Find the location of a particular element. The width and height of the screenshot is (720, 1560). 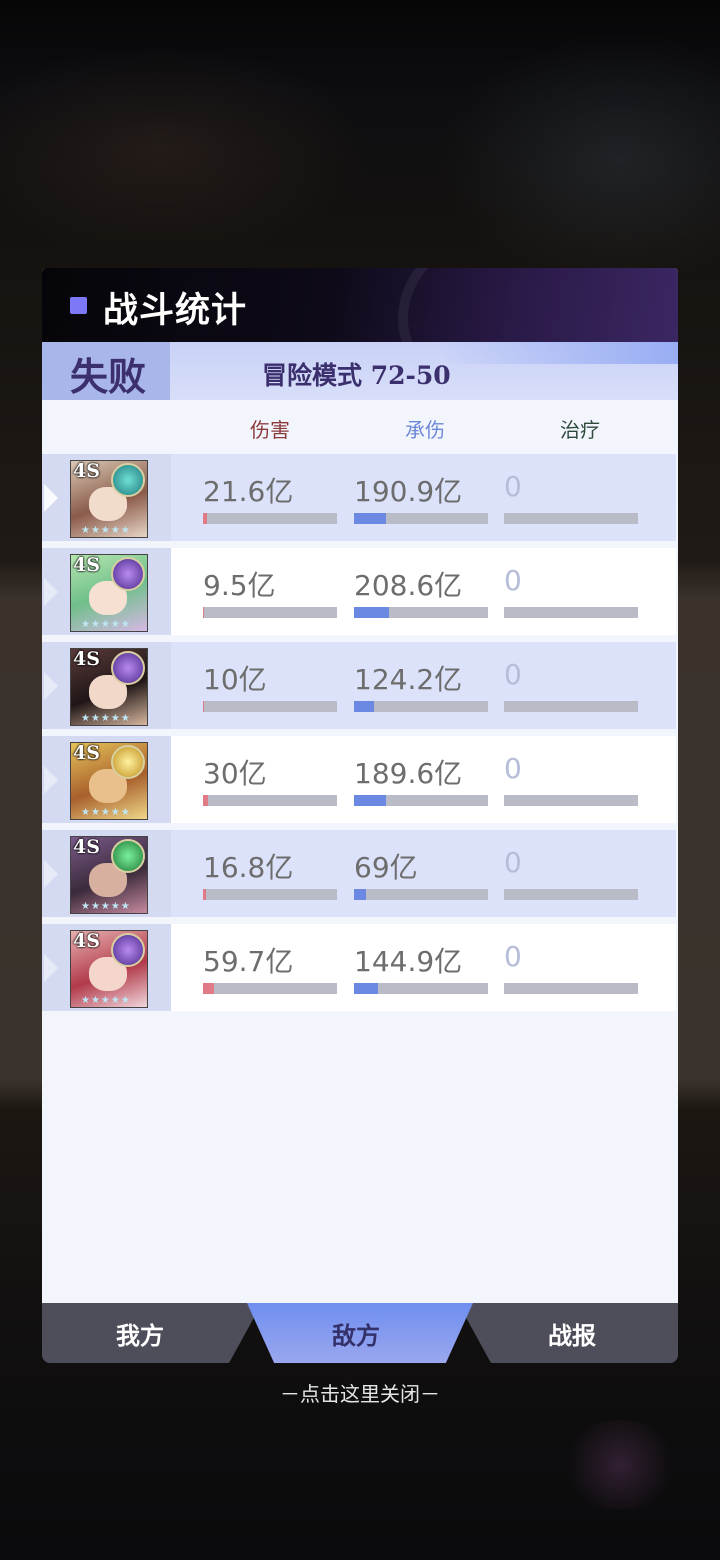

tab-report-label: 战报 is located at coordinates (572, 1335).